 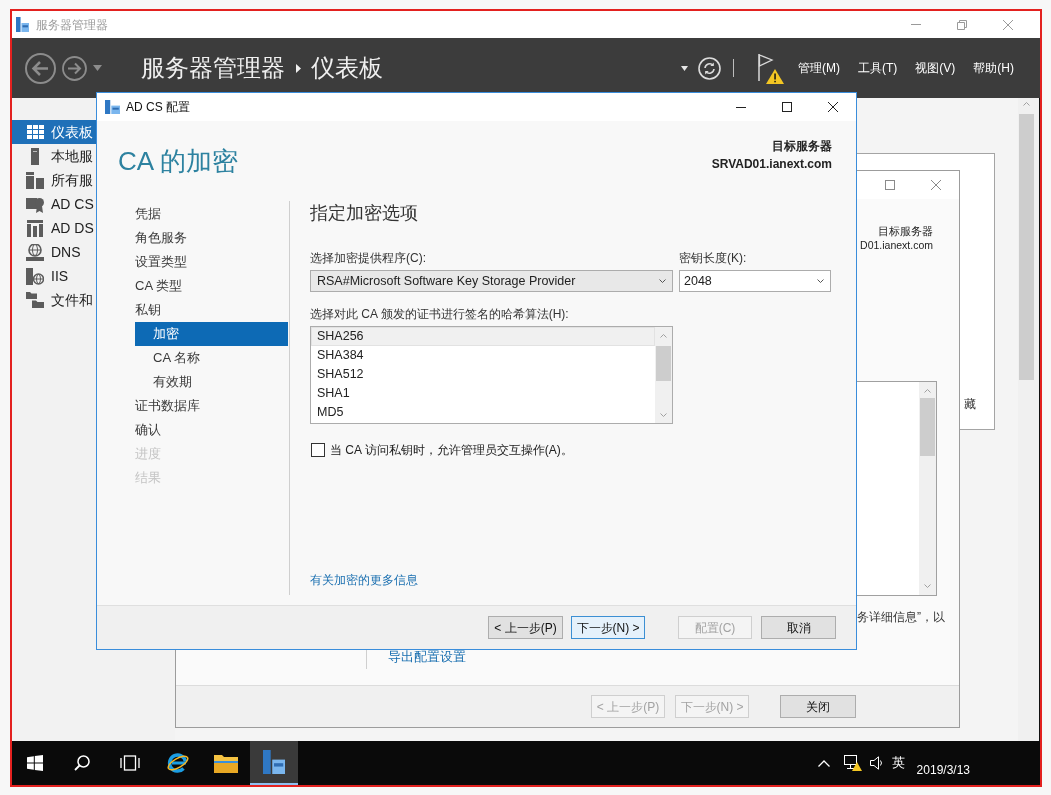 I want to click on breadcrumb-item: 仪表板, so click(x=347, y=68).